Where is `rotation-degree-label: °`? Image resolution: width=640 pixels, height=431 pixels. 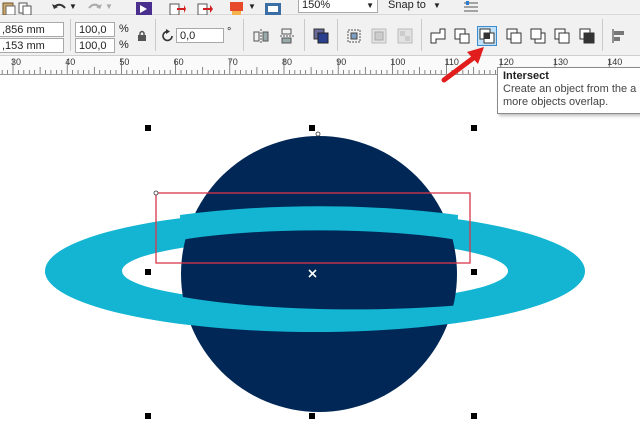 rotation-degree-label: ° is located at coordinates (229, 32).